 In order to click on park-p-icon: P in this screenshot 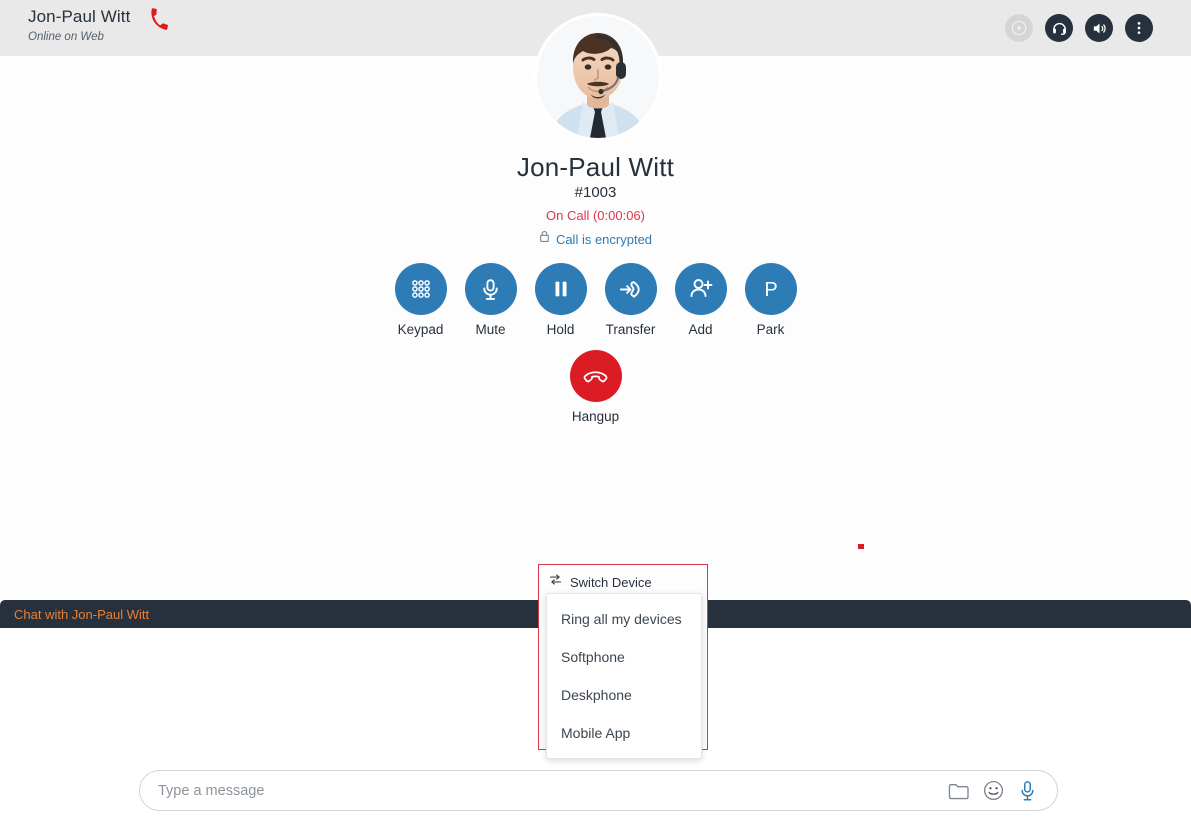, I will do `click(770, 290)`.